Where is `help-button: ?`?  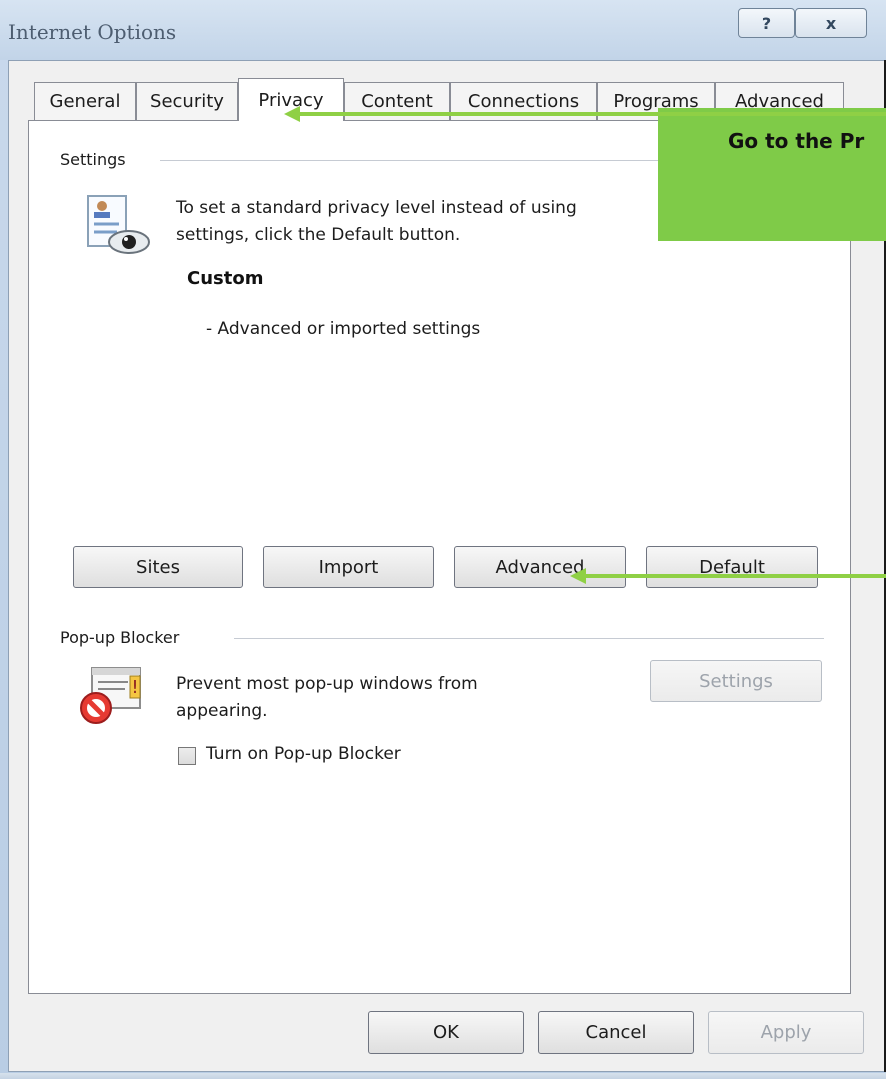 help-button: ? is located at coordinates (766, 23).